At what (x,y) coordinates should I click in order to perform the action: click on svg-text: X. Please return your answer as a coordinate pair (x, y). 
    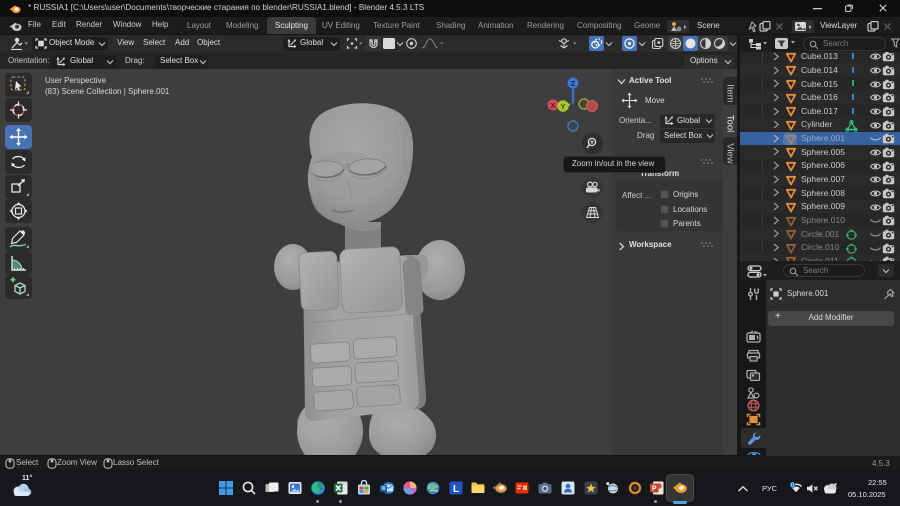
    Looking at the image, I should click on (552, 105).